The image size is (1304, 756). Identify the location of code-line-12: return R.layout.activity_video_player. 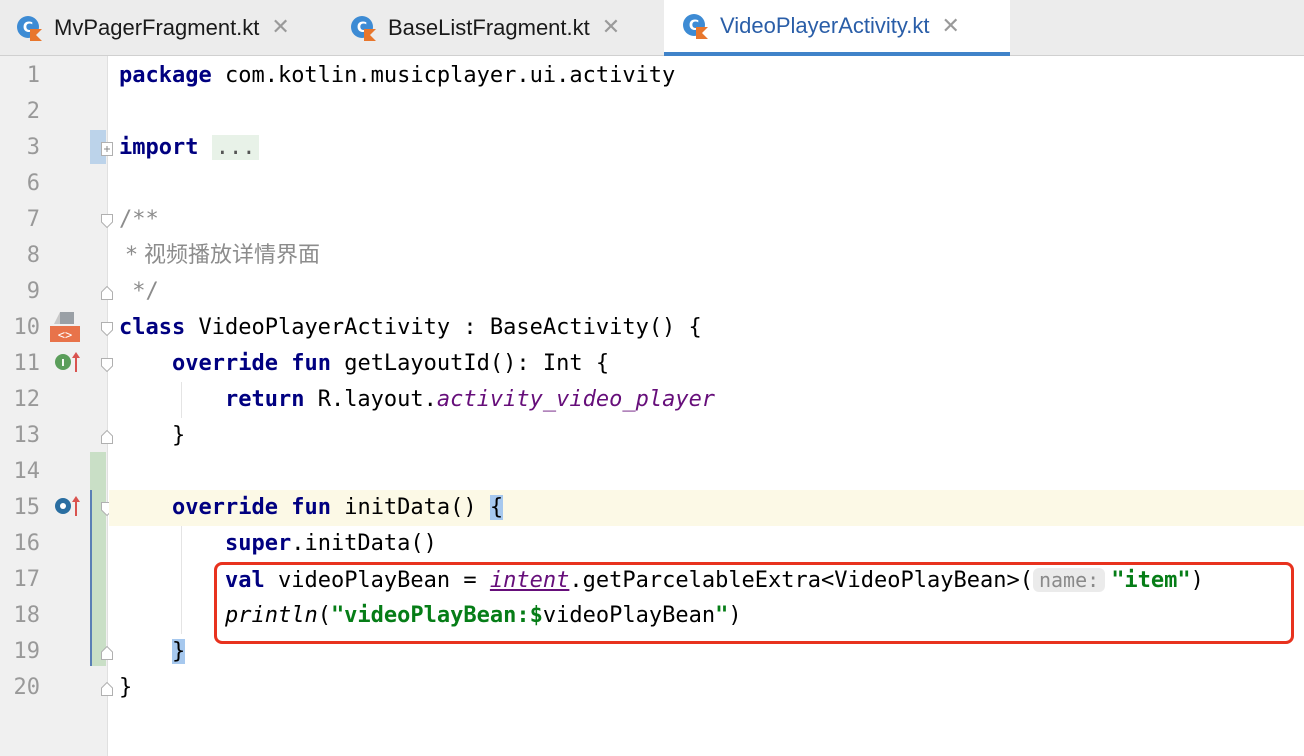
(470, 399).